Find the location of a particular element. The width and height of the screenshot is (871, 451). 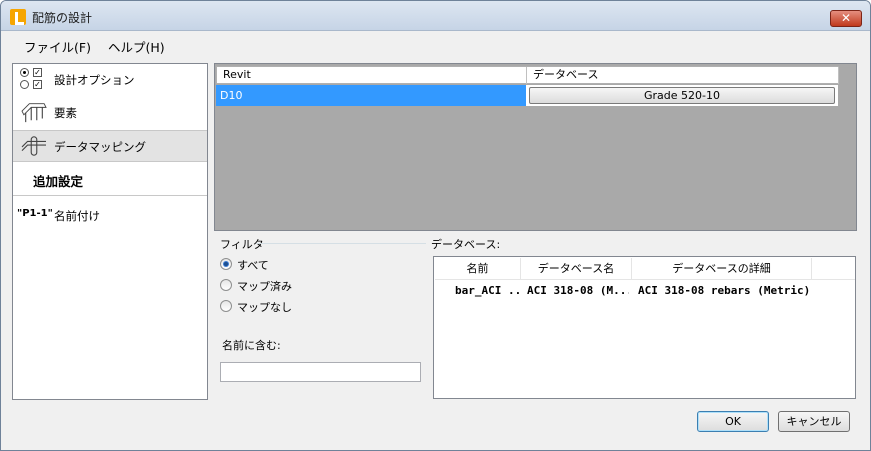

database-group-title: データベース: is located at coordinates (466, 244).